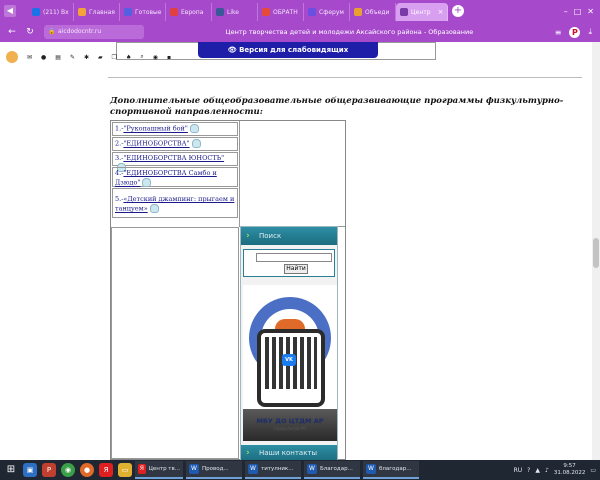 This screenshot has width=600, height=480. What do you see at coordinates (173, 158) in the screenshot?
I see `program-link: "ЕДИНОБОРСТВА ЮНОСТЬ"` at bounding box center [173, 158].